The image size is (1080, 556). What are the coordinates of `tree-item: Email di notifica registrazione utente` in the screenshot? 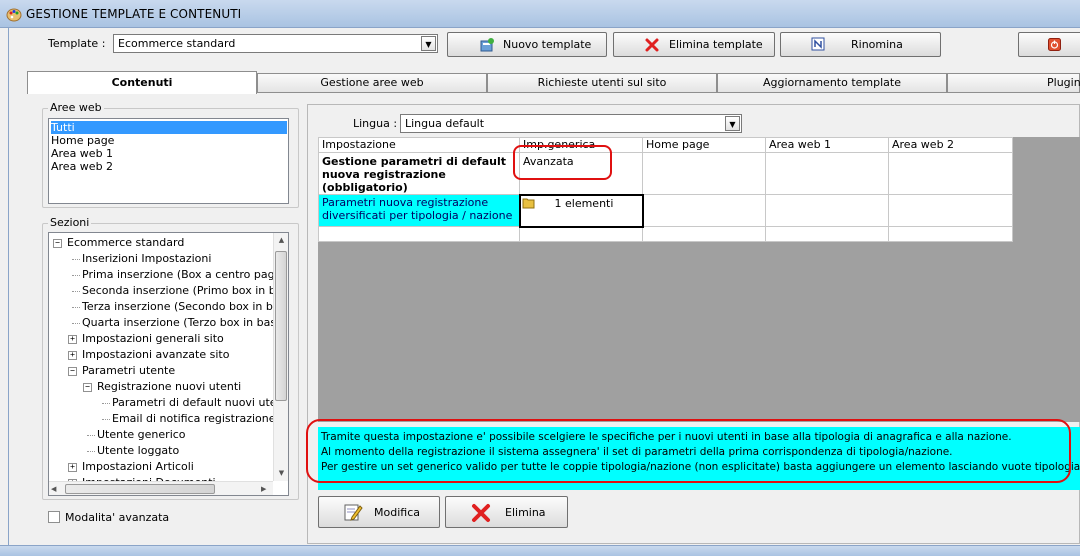 It's located at (192, 419).